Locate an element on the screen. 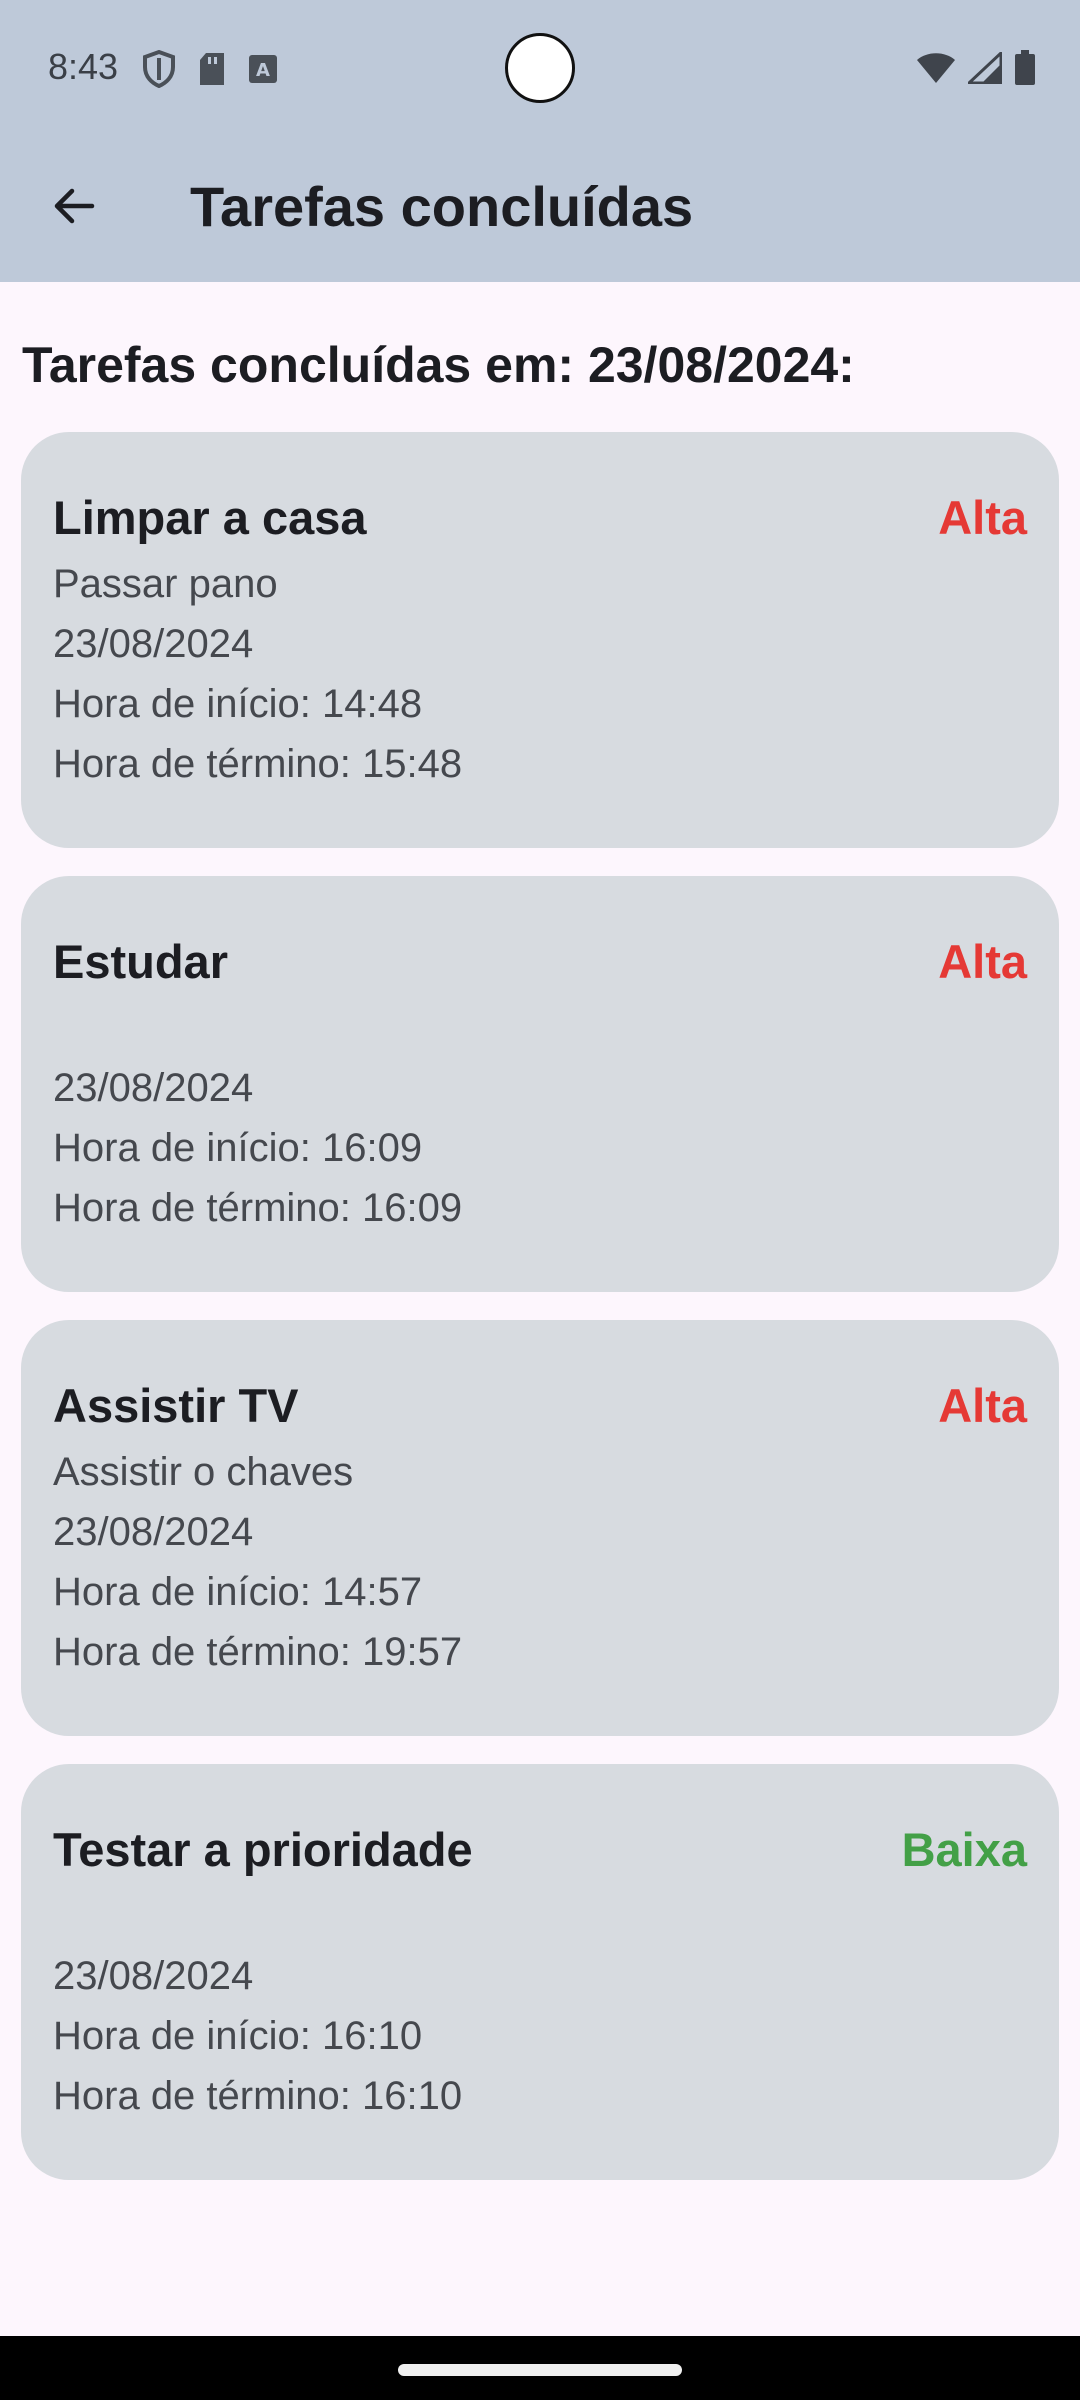 This screenshot has height=2400, width=1080. svg-text: A is located at coordinates (263, 70).